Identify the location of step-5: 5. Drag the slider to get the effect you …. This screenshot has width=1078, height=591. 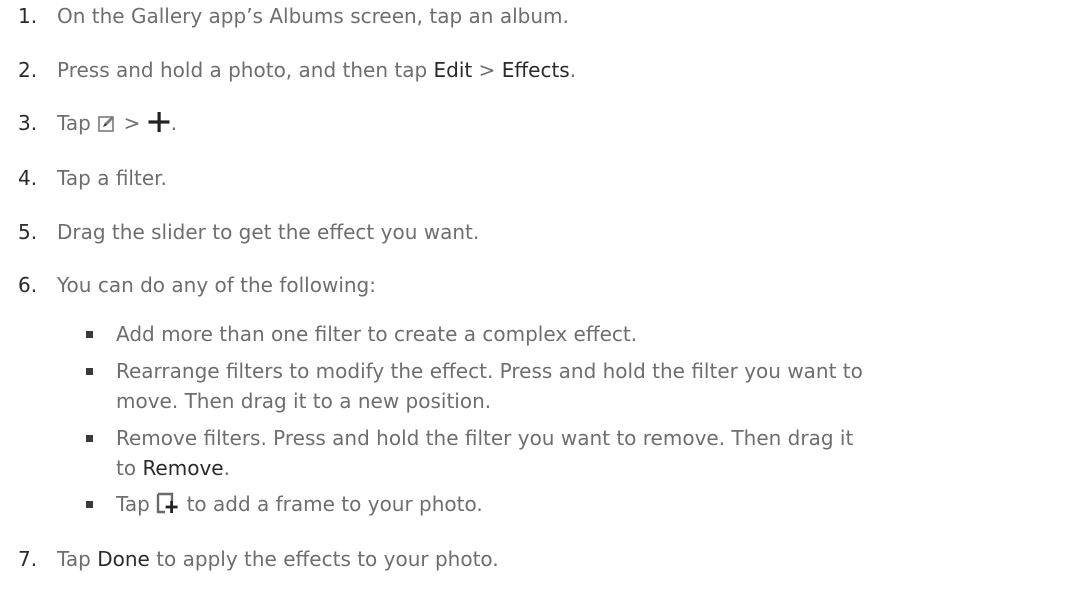
(248, 232).